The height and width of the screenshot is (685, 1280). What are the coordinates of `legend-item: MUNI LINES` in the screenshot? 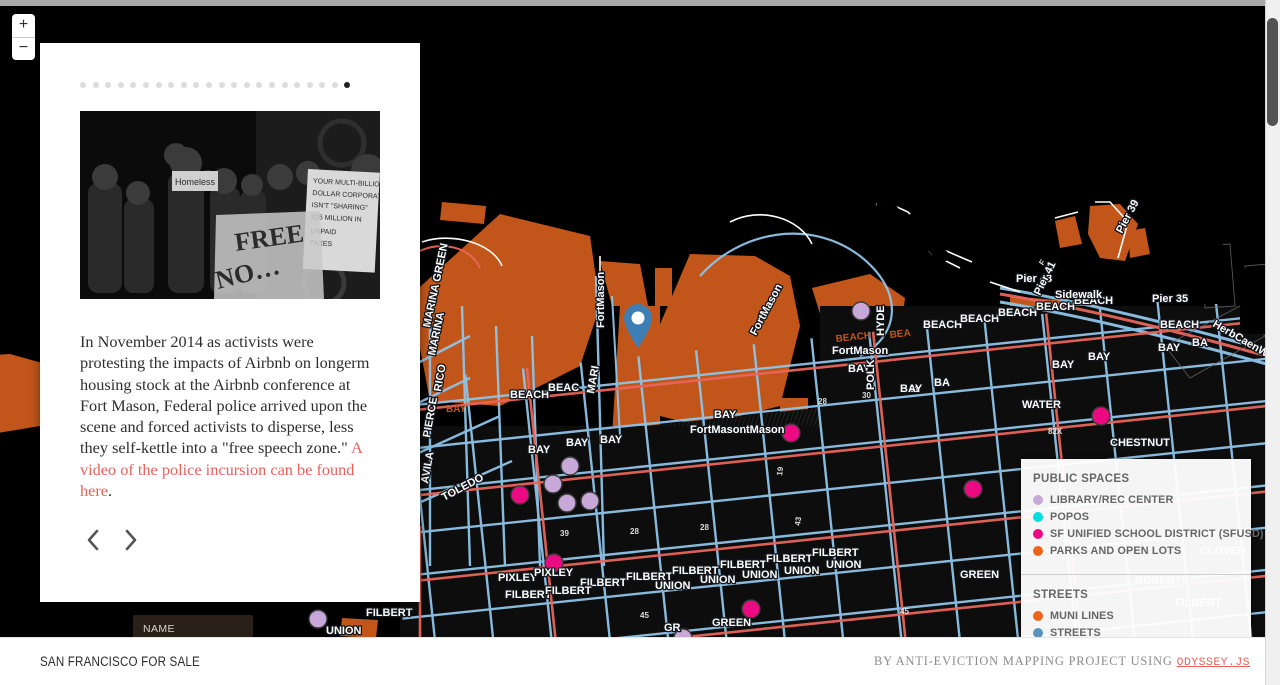 It's located at (1136, 616).